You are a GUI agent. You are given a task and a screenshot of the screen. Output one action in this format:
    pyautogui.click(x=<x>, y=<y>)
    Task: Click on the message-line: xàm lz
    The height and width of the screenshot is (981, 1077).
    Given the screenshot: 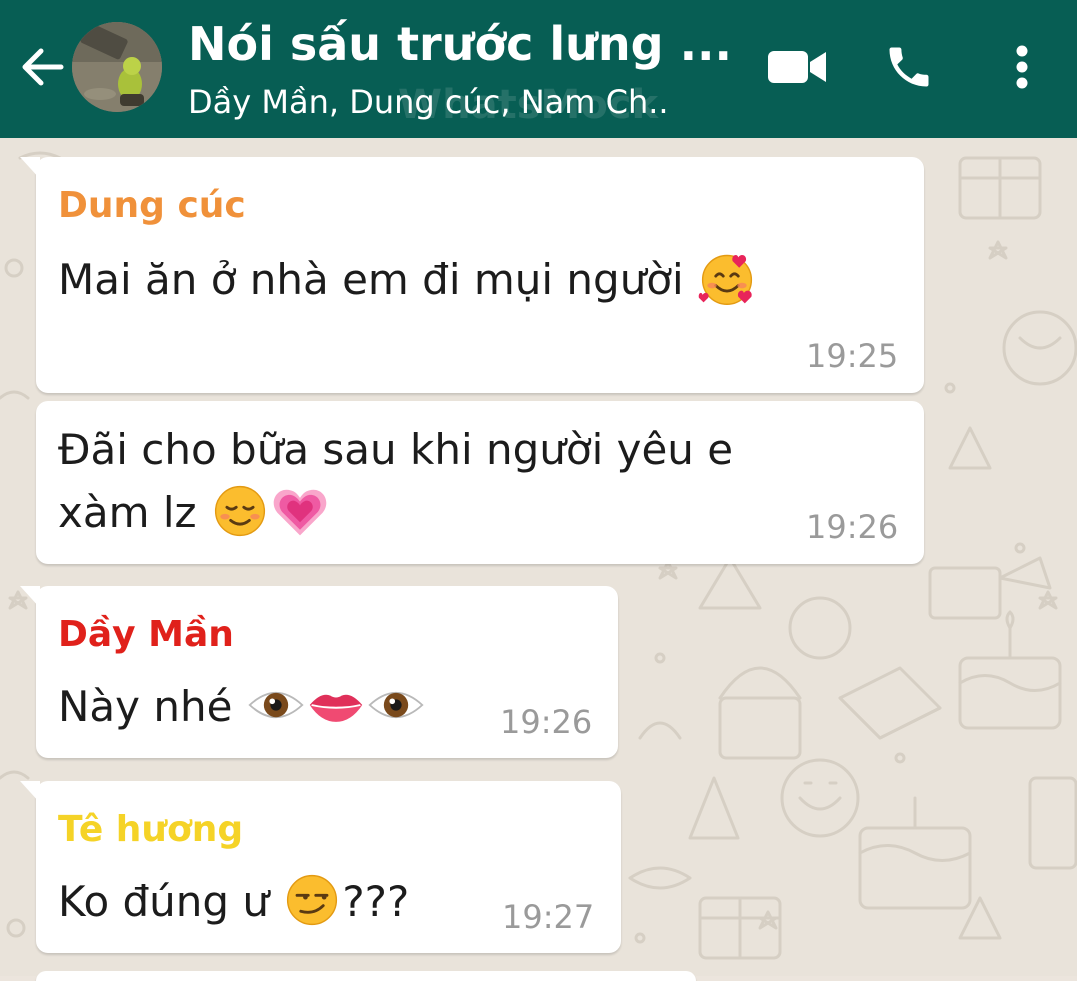 What is the action you would take?
    pyautogui.click(x=127, y=512)
    